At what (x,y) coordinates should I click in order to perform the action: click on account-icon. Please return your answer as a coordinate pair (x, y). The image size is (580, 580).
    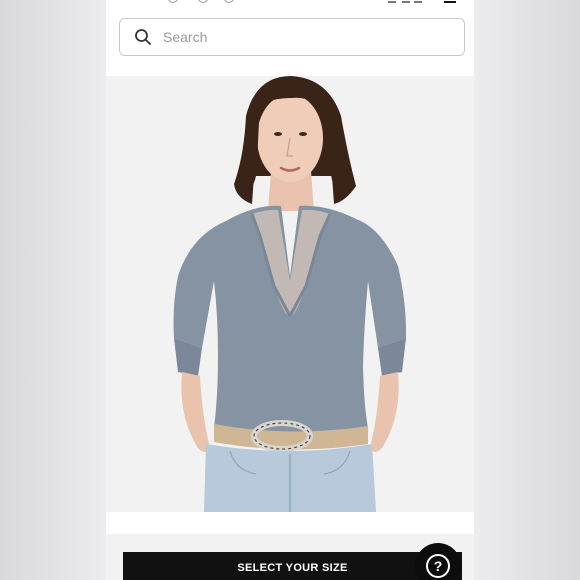
    Looking at the image, I should click on (392, 1).